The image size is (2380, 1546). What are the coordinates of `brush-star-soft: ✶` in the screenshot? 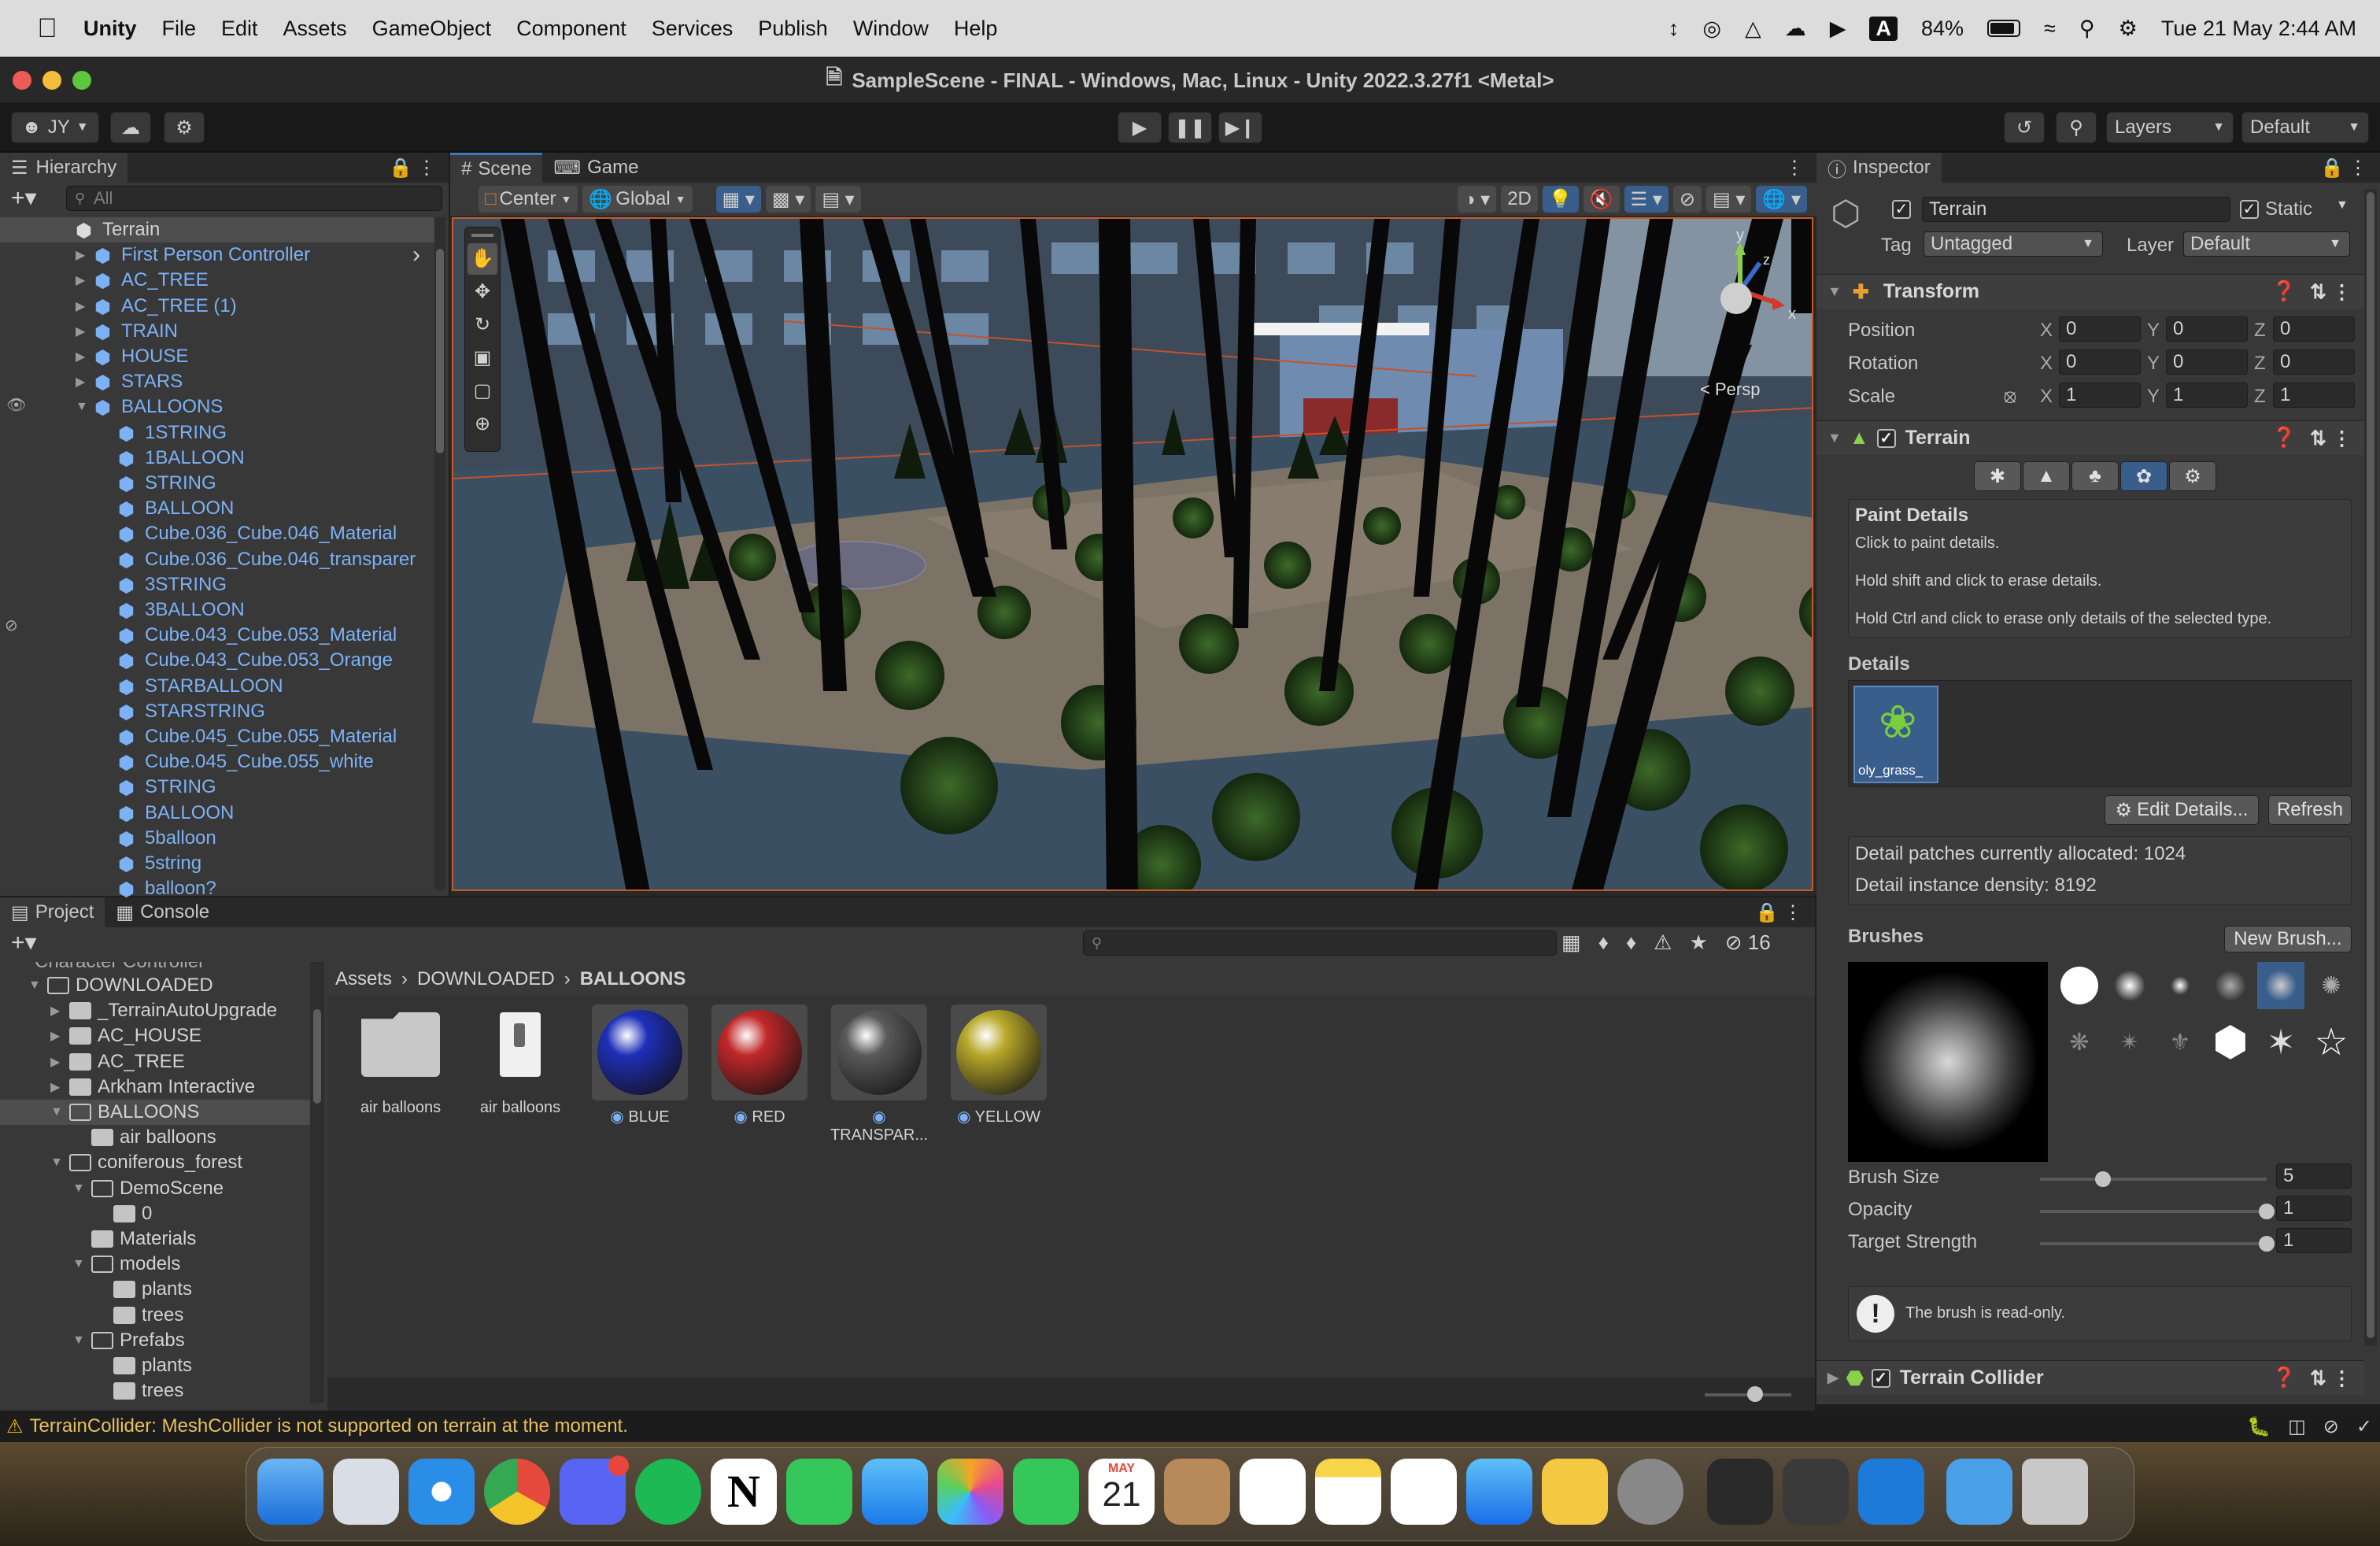 It's located at (2280, 1043).